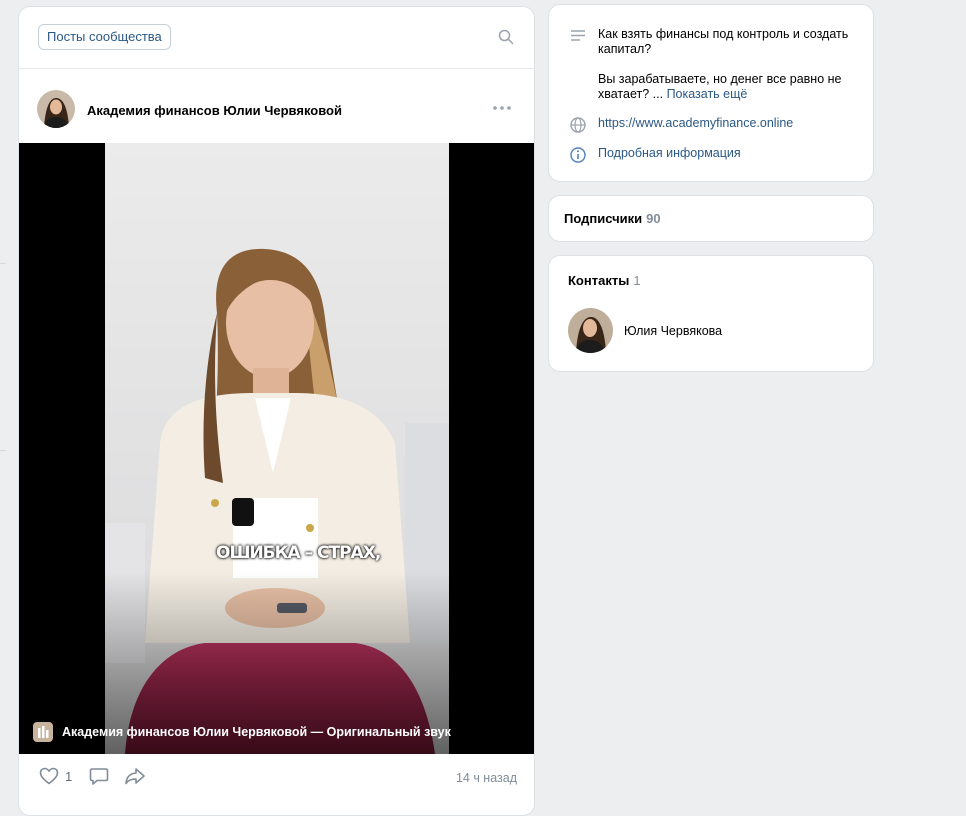 The image size is (966, 816). I want to click on contacts-card: Контакты 1 Юлия Червякова, so click(711, 313).